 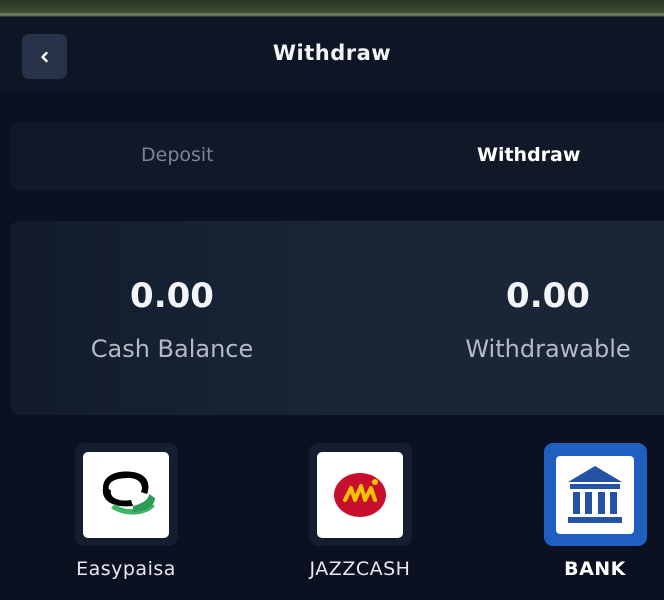 I want to click on tab-deposit: Deposit, so click(x=177, y=155).